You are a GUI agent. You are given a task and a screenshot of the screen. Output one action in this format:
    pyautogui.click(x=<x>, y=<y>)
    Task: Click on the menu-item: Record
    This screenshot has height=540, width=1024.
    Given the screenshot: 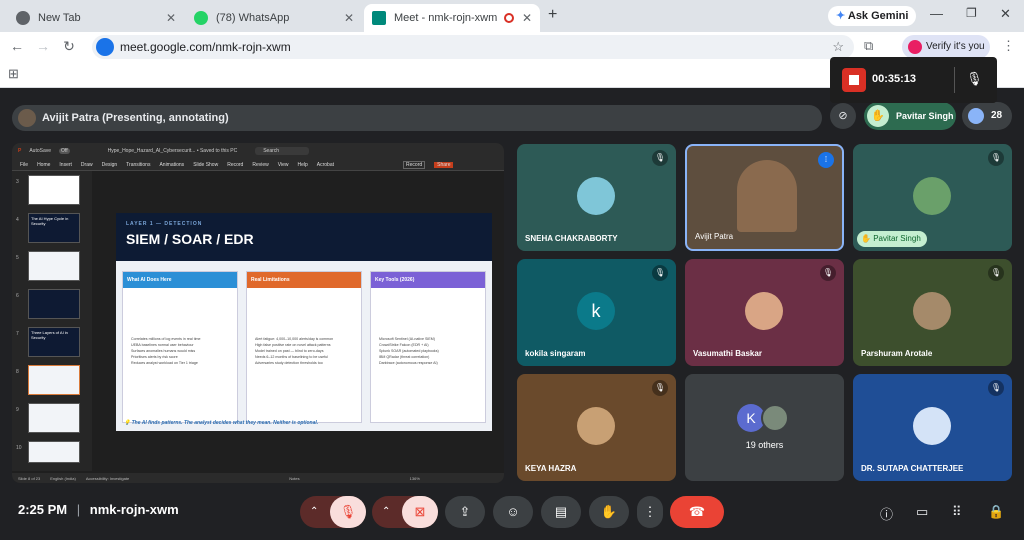 What is the action you would take?
    pyautogui.click(x=235, y=165)
    